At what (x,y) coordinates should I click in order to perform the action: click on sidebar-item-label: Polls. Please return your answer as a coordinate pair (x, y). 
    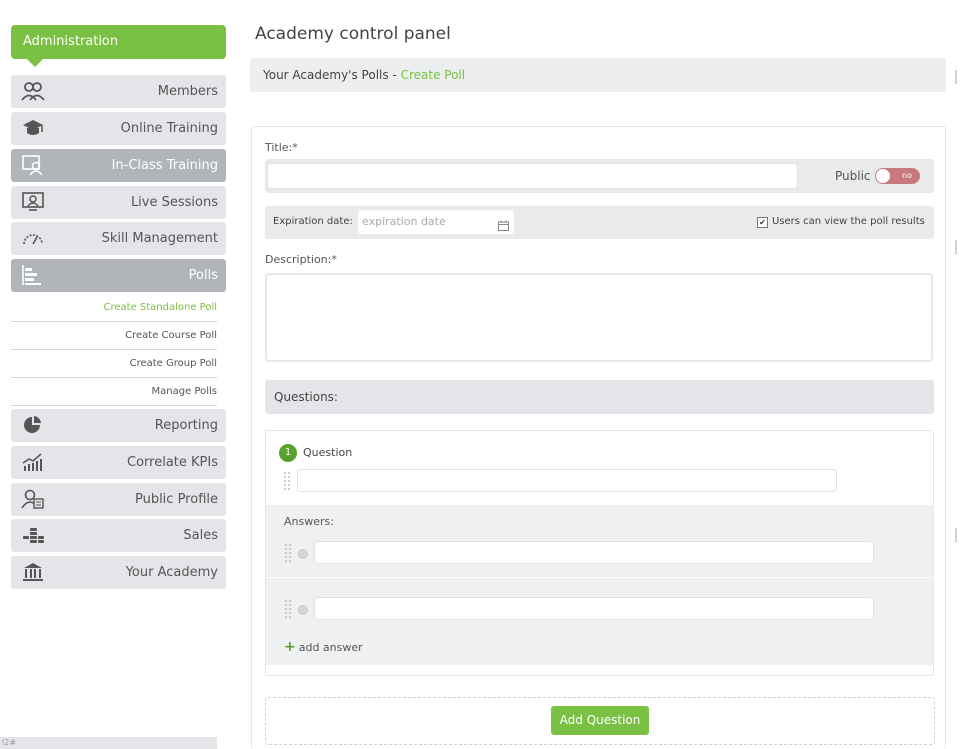
    Looking at the image, I should click on (203, 275).